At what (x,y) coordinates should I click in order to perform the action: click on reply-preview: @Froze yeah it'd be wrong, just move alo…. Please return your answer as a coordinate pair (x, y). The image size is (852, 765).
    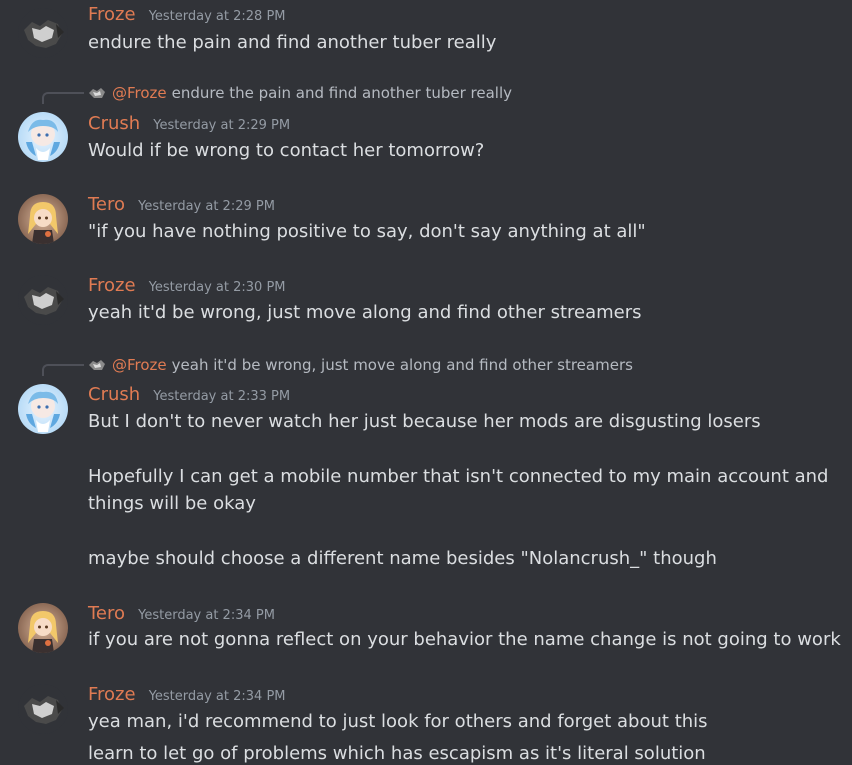
    Looking at the image, I should click on (360, 365).